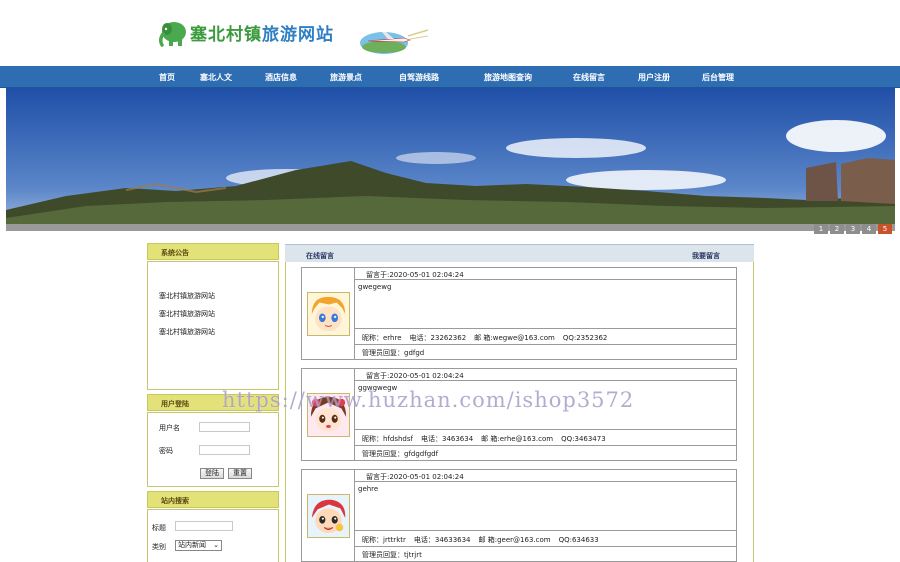 This screenshot has height=562, width=900. I want to click on nav-driving-routes: 自驾游线路, so click(419, 77).